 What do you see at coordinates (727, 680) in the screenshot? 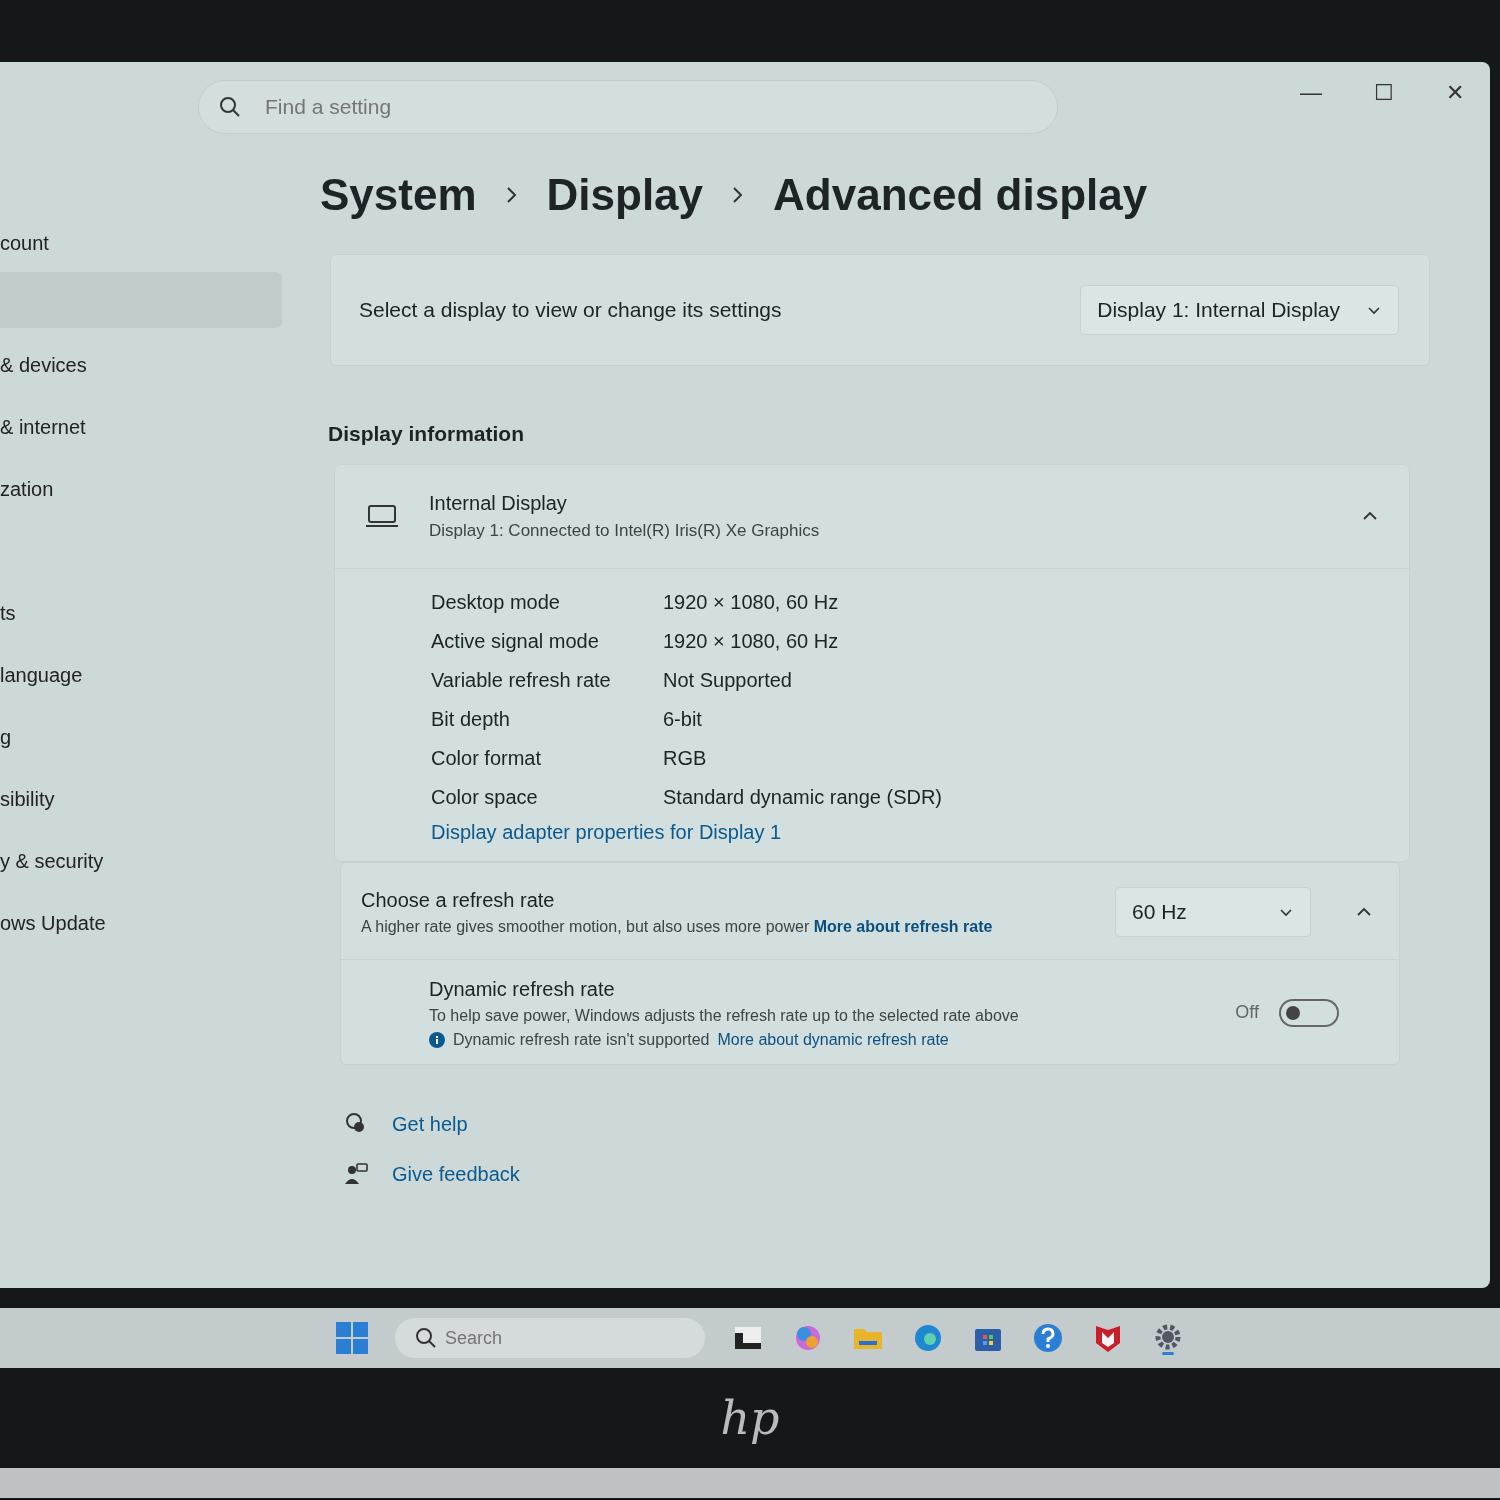
I see `info-value: Not Supported` at bounding box center [727, 680].